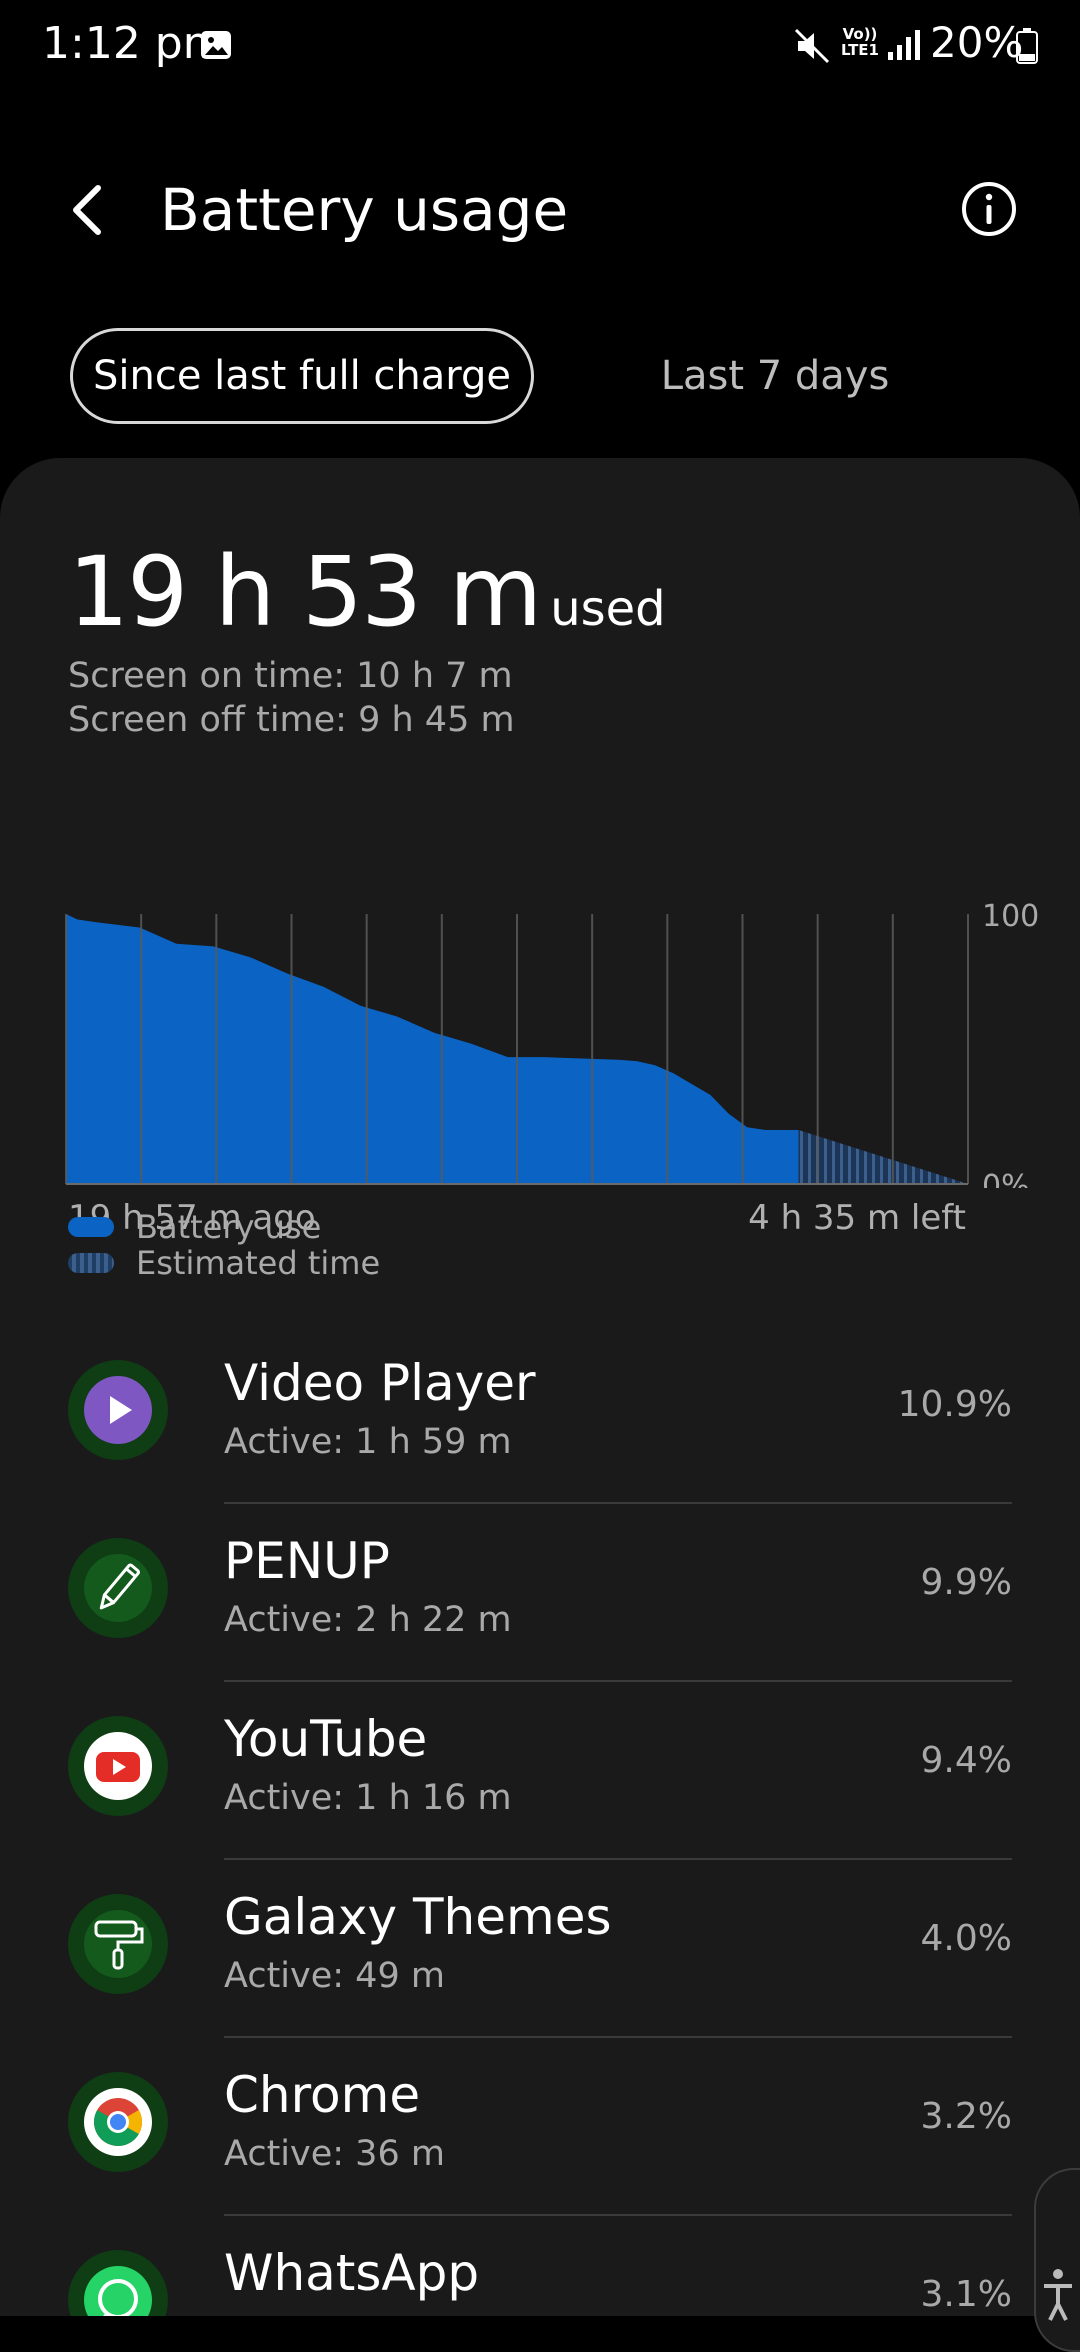 The image size is (1080, 2352). What do you see at coordinates (418, 1917) in the screenshot?
I see `app-name: Galaxy Themes` at bounding box center [418, 1917].